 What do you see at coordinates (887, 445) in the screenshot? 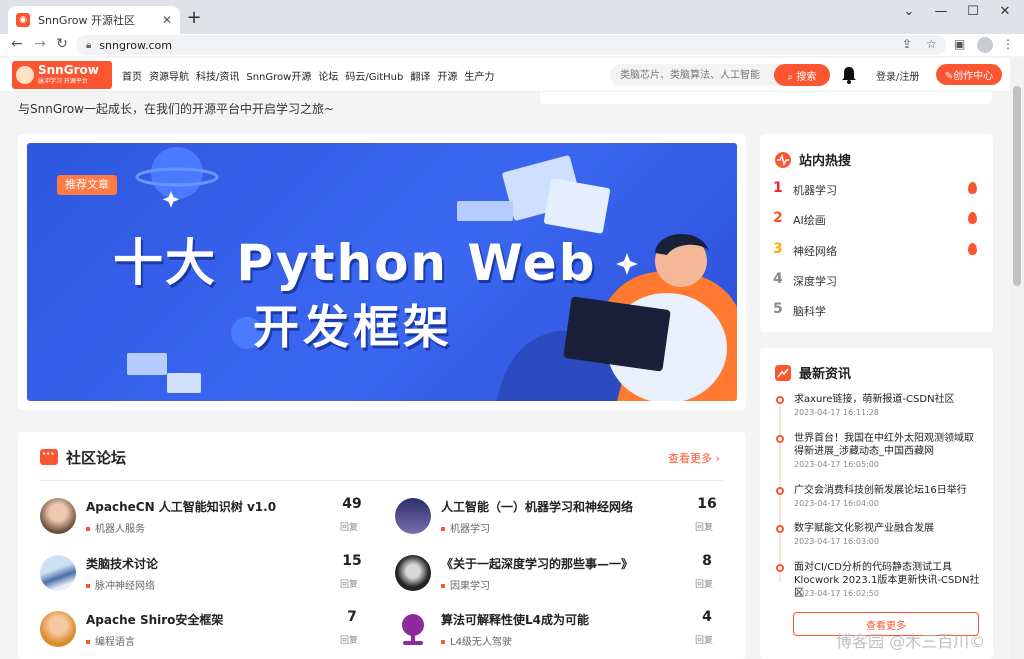
I see `news-title: 世界首台！我国在中红外太阳观测领域取得新进展_涉藏动态_中国西藏网` at bounding box center [887, 445].